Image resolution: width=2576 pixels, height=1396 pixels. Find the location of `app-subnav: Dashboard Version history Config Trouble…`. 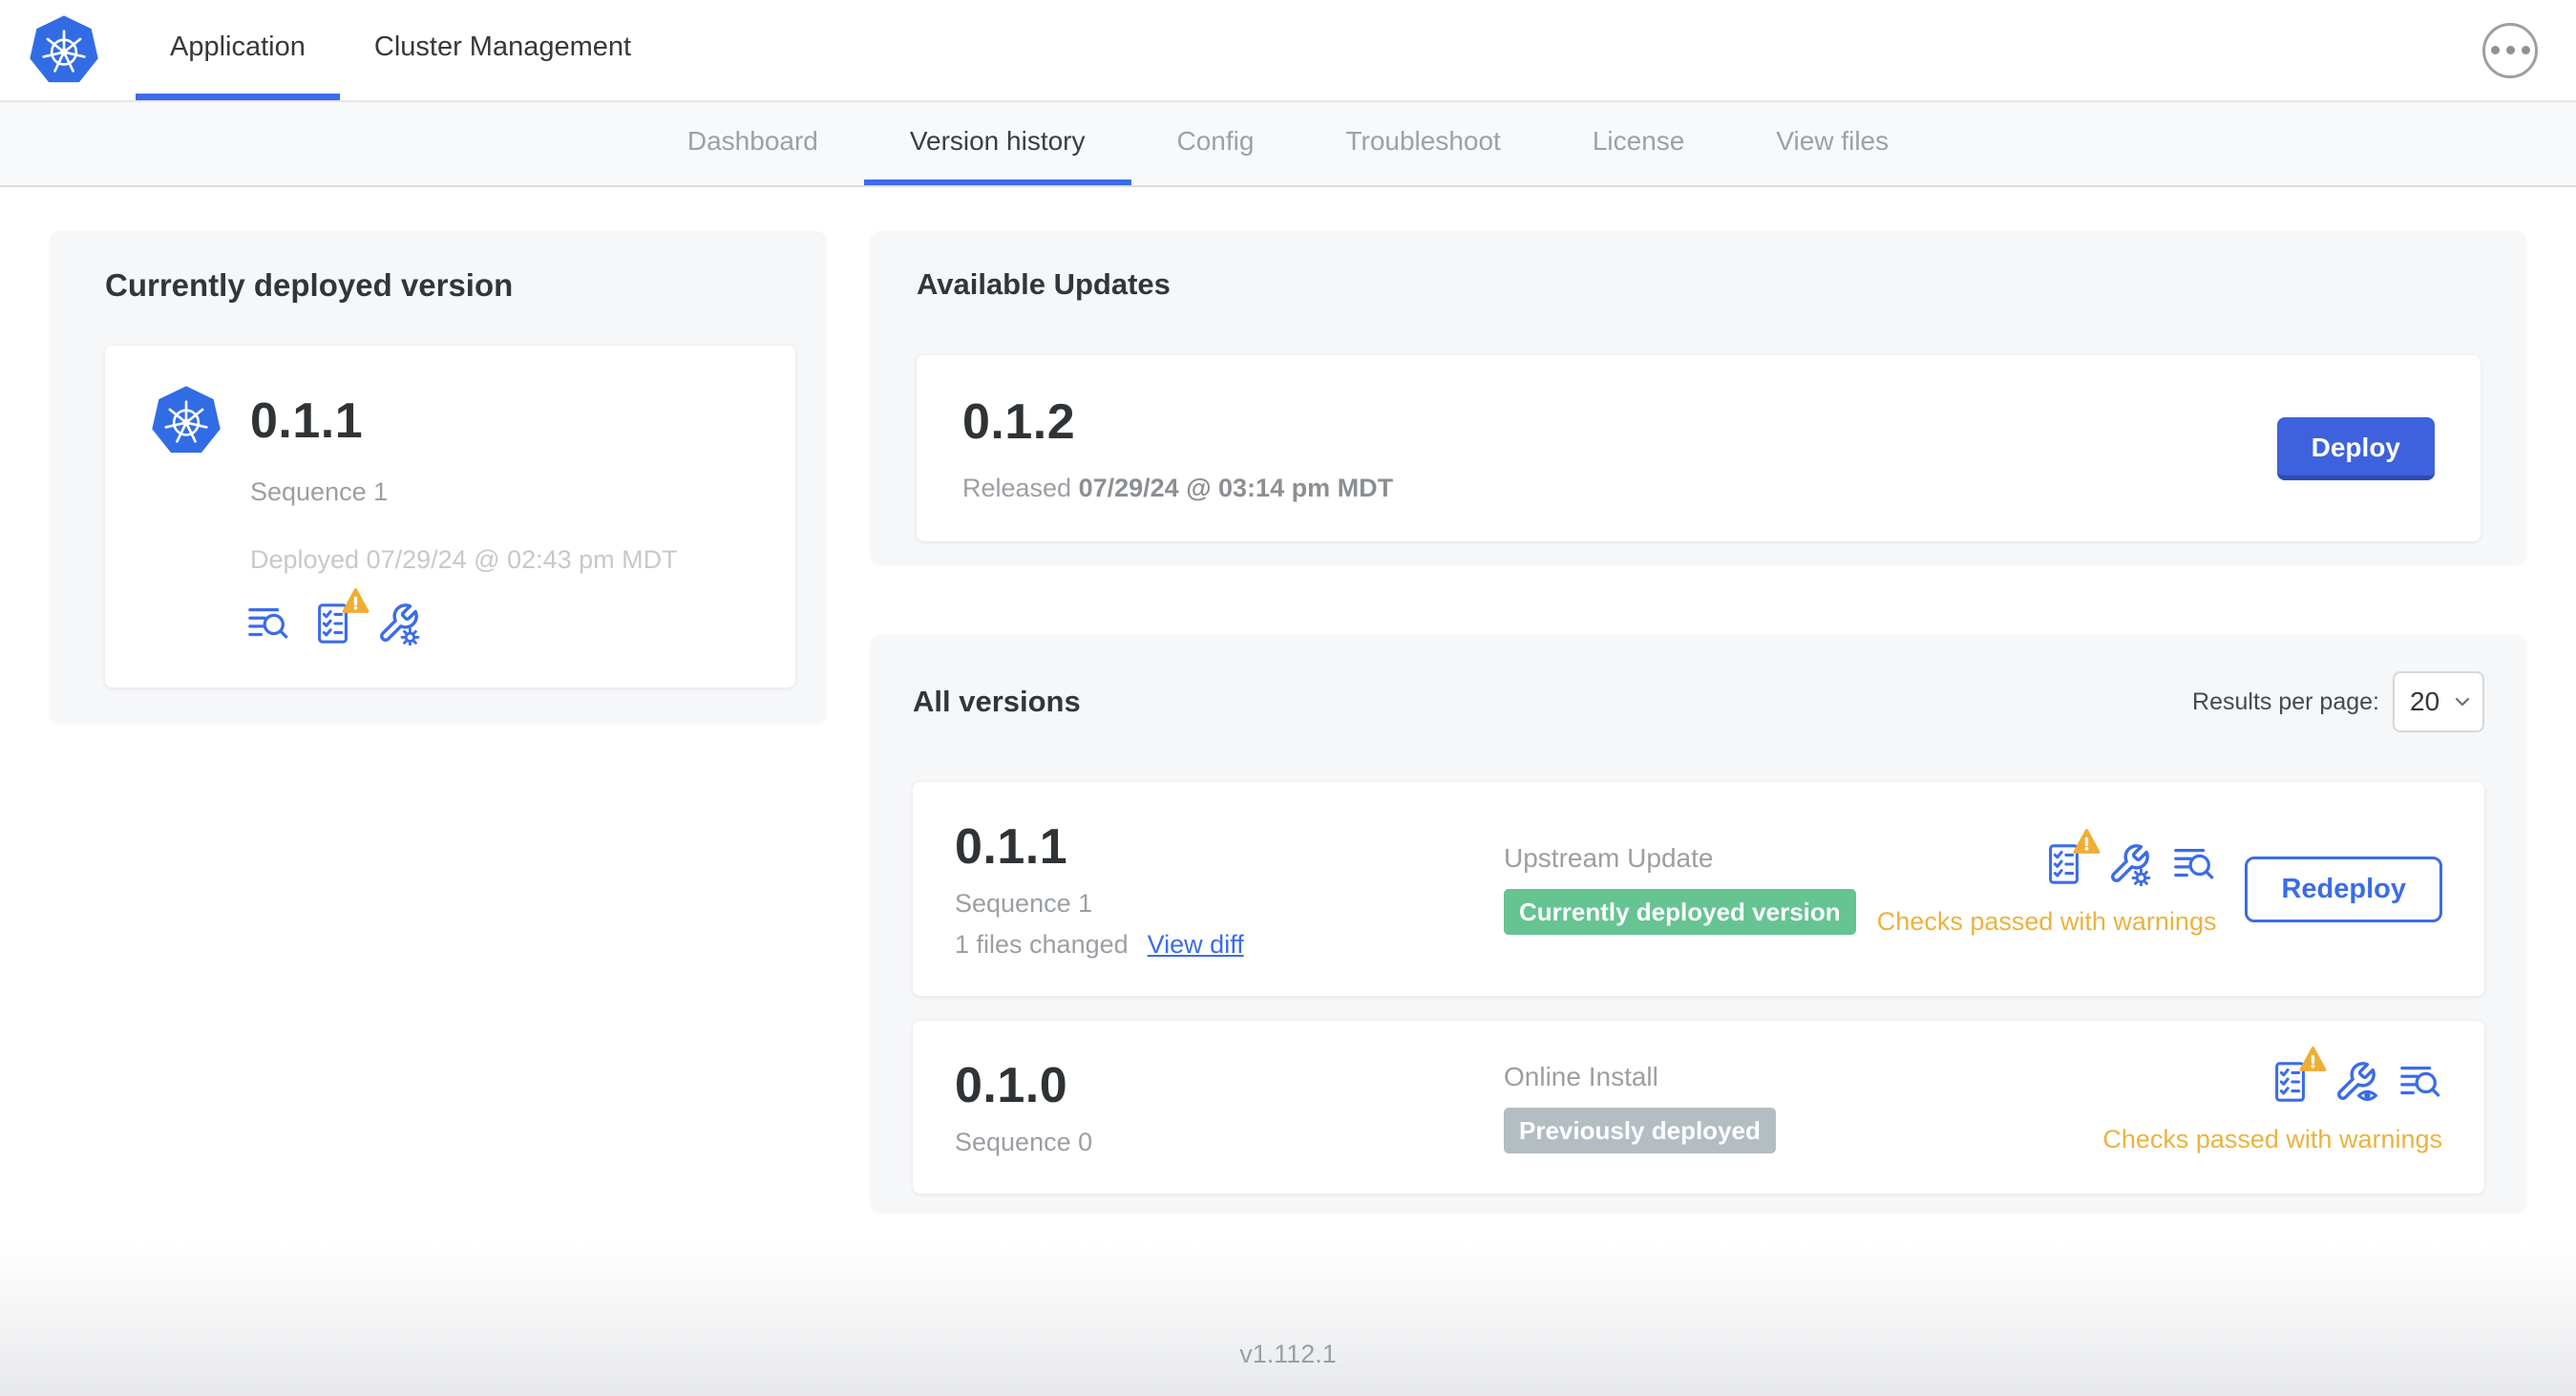

app-subnav: Dashboard Version history Config Trouble… is located at coordinates (1288, 144).